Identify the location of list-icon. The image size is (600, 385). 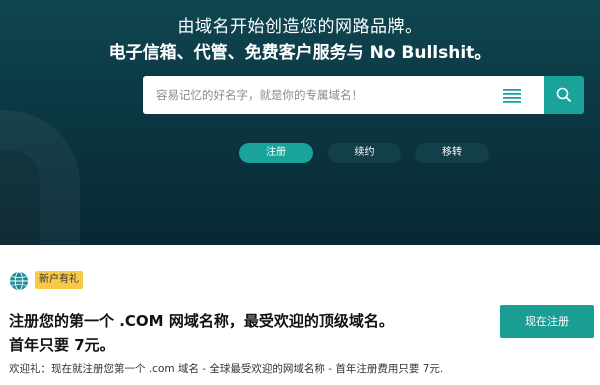
(513, 95).